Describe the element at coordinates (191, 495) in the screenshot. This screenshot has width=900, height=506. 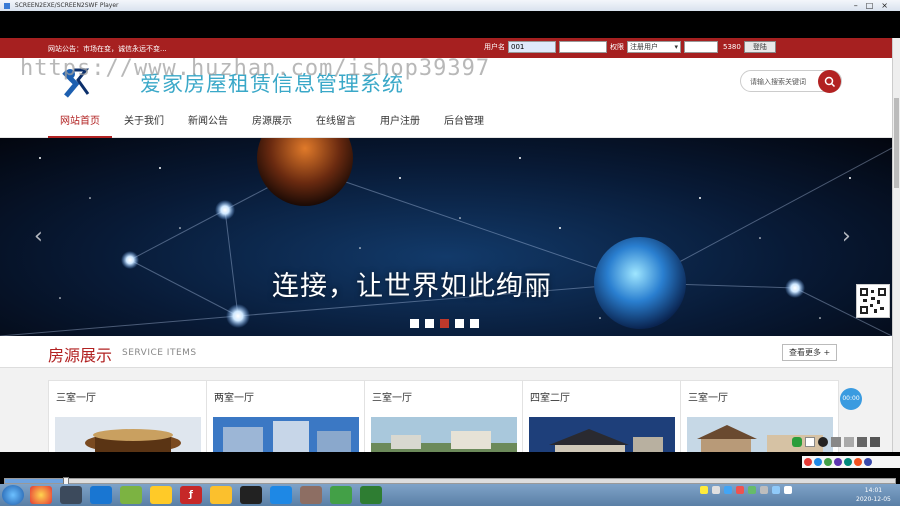
I see `flash-icon: ƒ` at that location.